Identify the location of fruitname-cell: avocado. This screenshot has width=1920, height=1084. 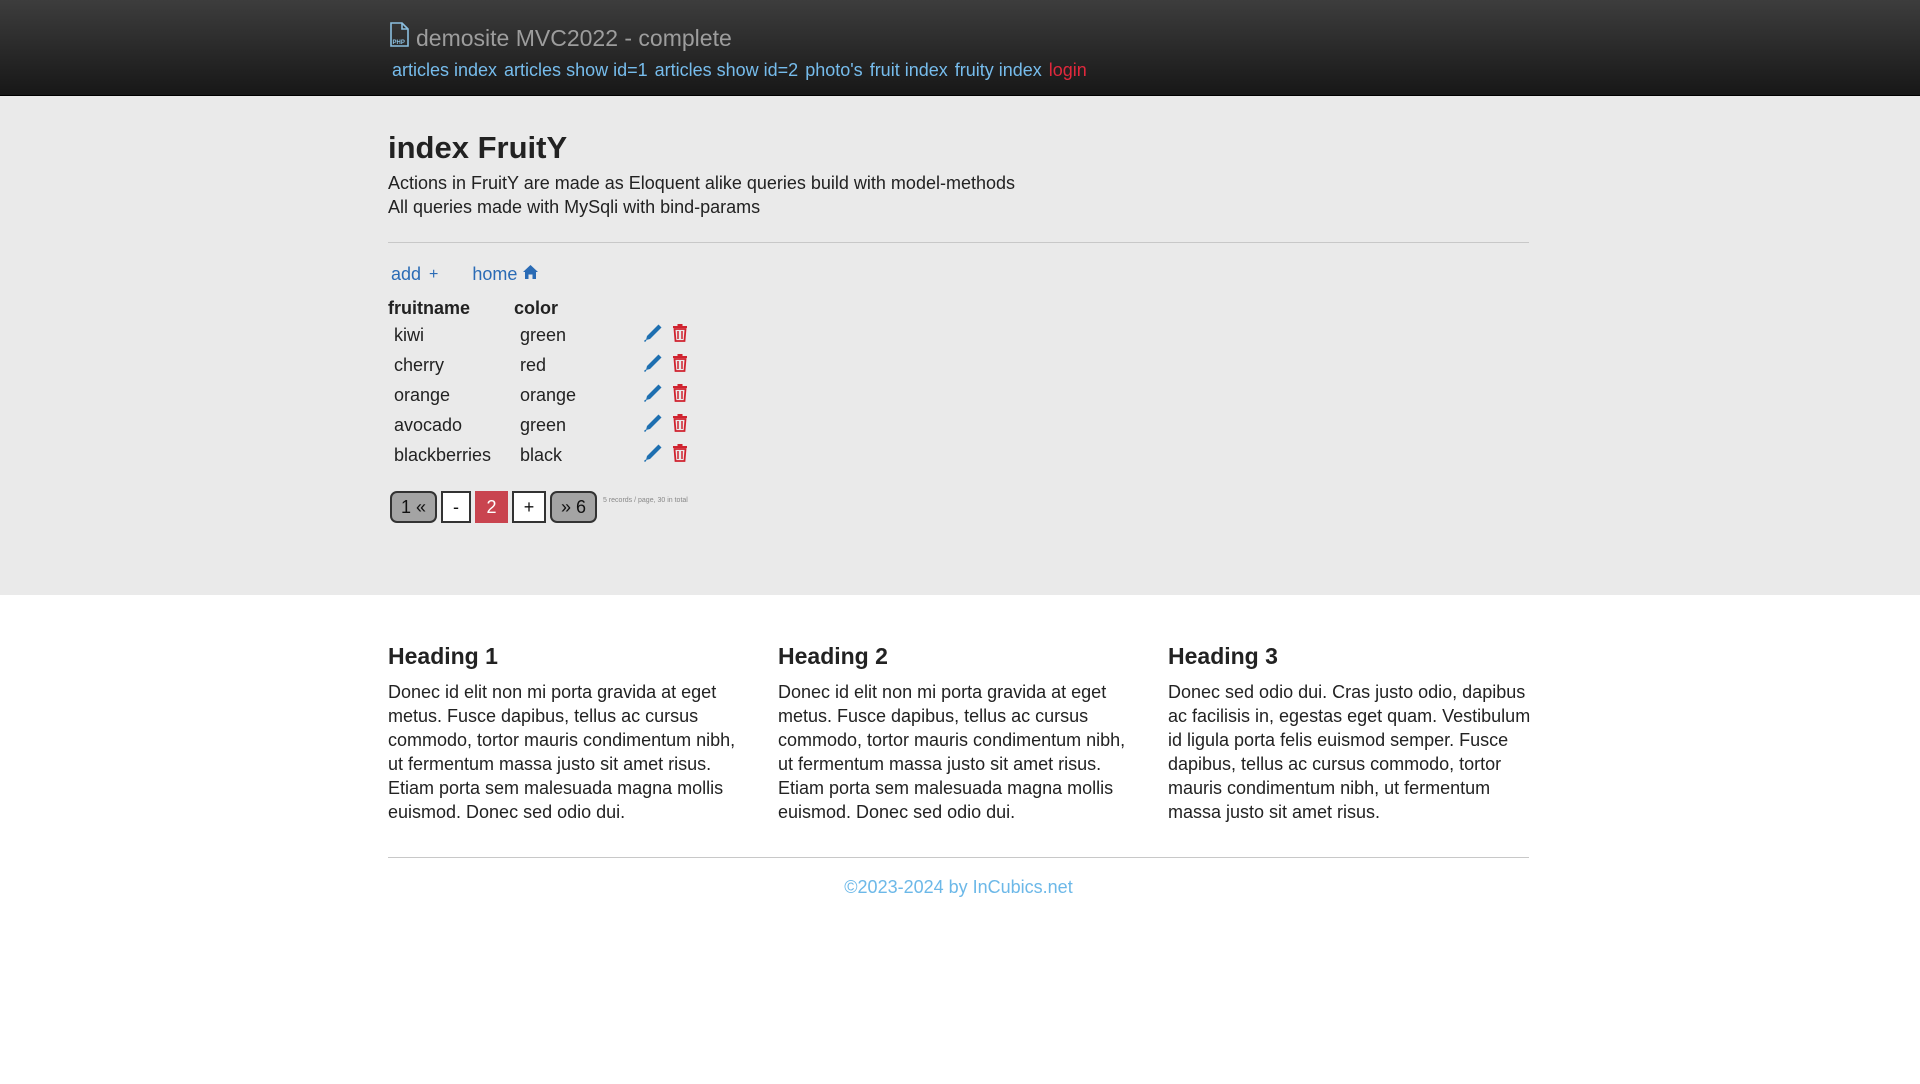
(428, 424).